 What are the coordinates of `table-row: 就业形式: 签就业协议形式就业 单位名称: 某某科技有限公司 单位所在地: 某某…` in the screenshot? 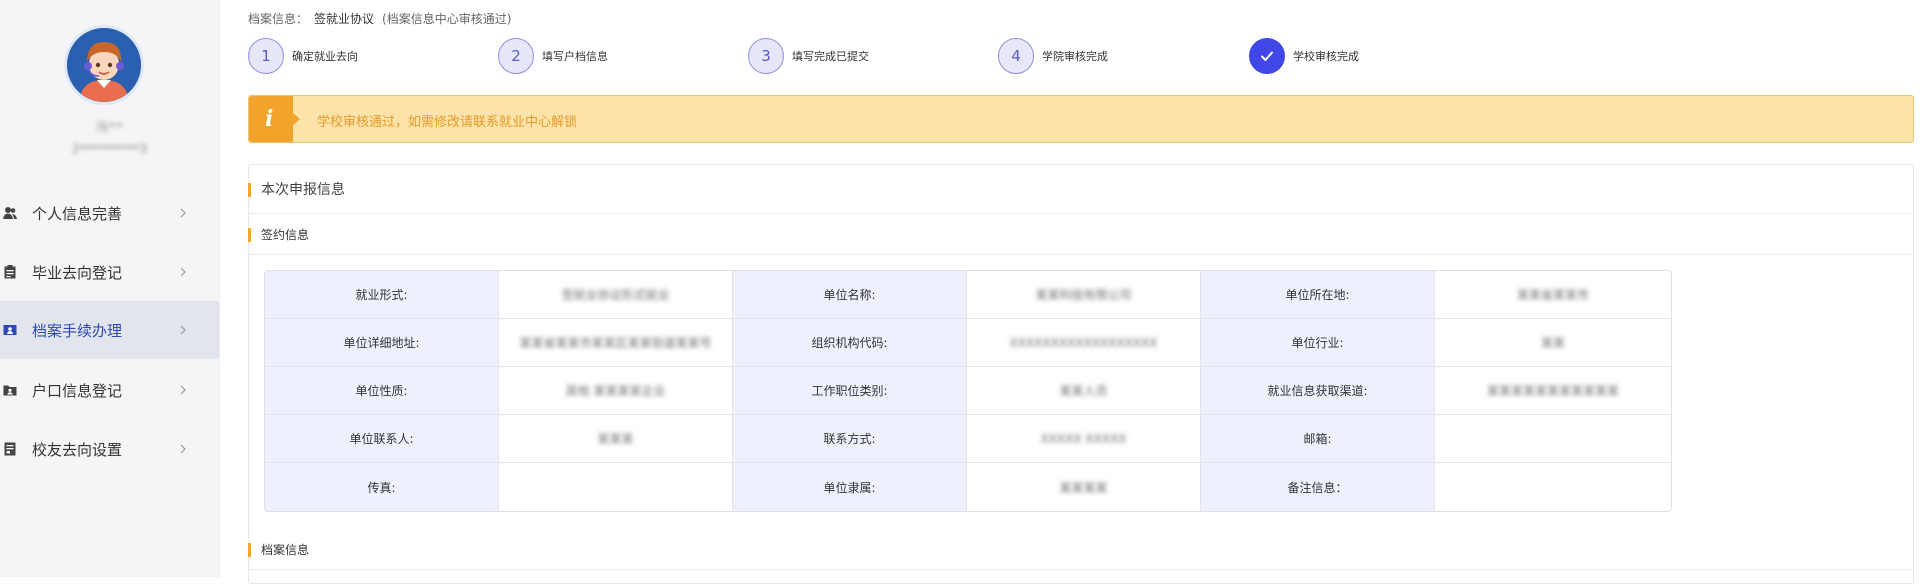 It's located at (968, 295).